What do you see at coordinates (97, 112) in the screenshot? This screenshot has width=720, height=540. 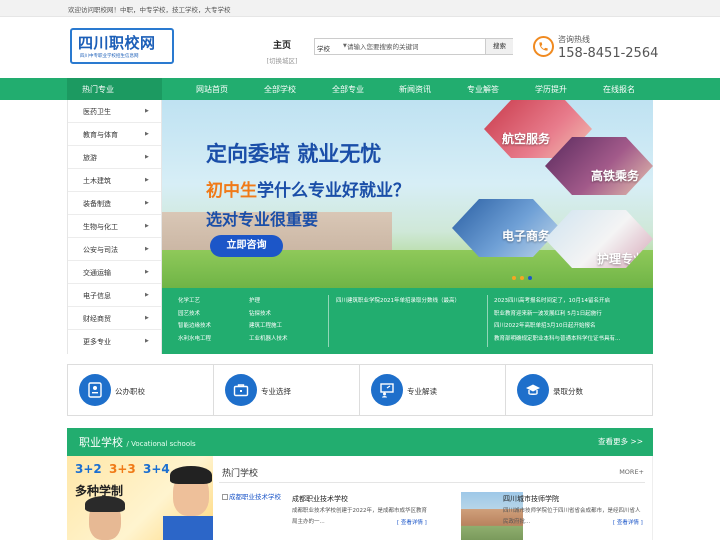 I see `sidebar-item-label: 医药卫生` at bounding box center [97, 112].